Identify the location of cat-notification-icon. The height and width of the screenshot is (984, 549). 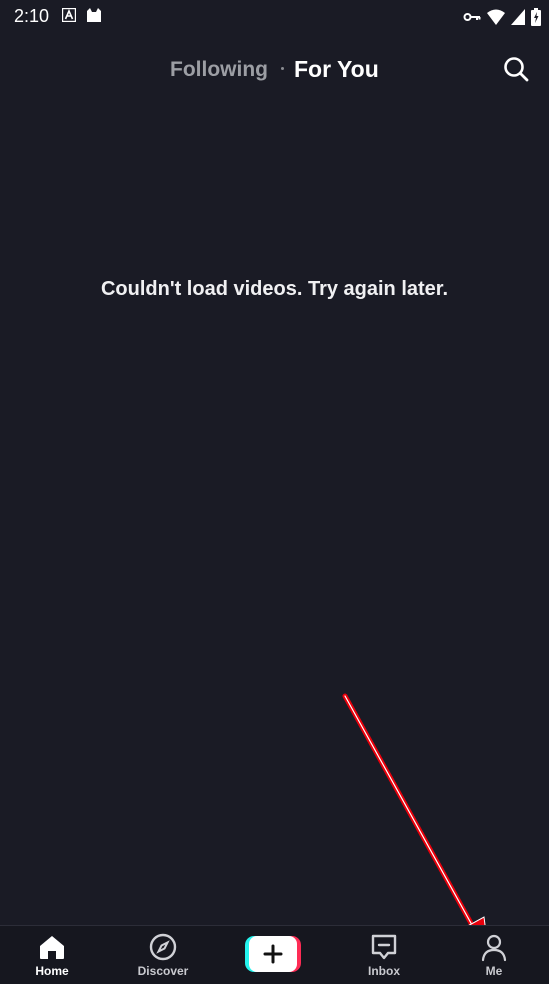
(94, 15).